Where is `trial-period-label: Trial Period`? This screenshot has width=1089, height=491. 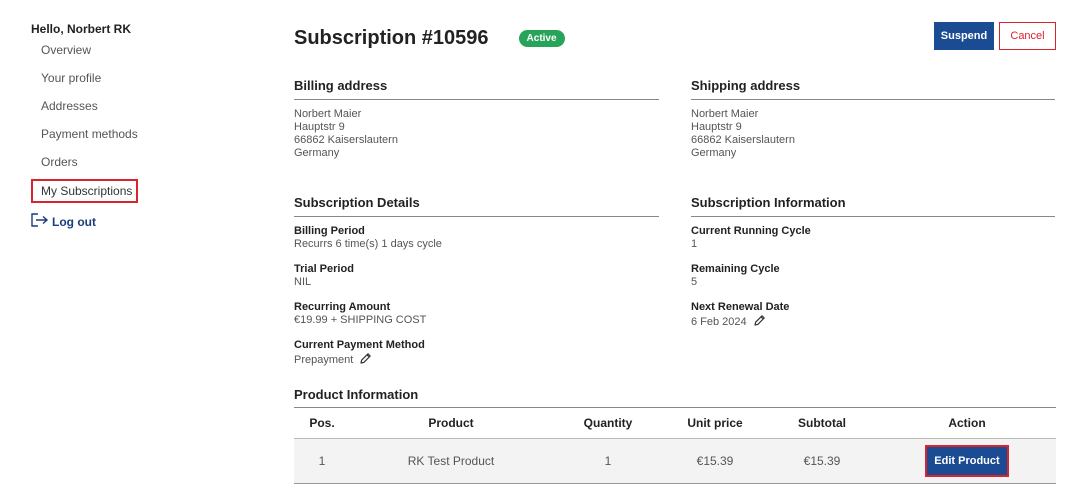 trial-period-label: Trial Period is located at coordinates (324, 269).